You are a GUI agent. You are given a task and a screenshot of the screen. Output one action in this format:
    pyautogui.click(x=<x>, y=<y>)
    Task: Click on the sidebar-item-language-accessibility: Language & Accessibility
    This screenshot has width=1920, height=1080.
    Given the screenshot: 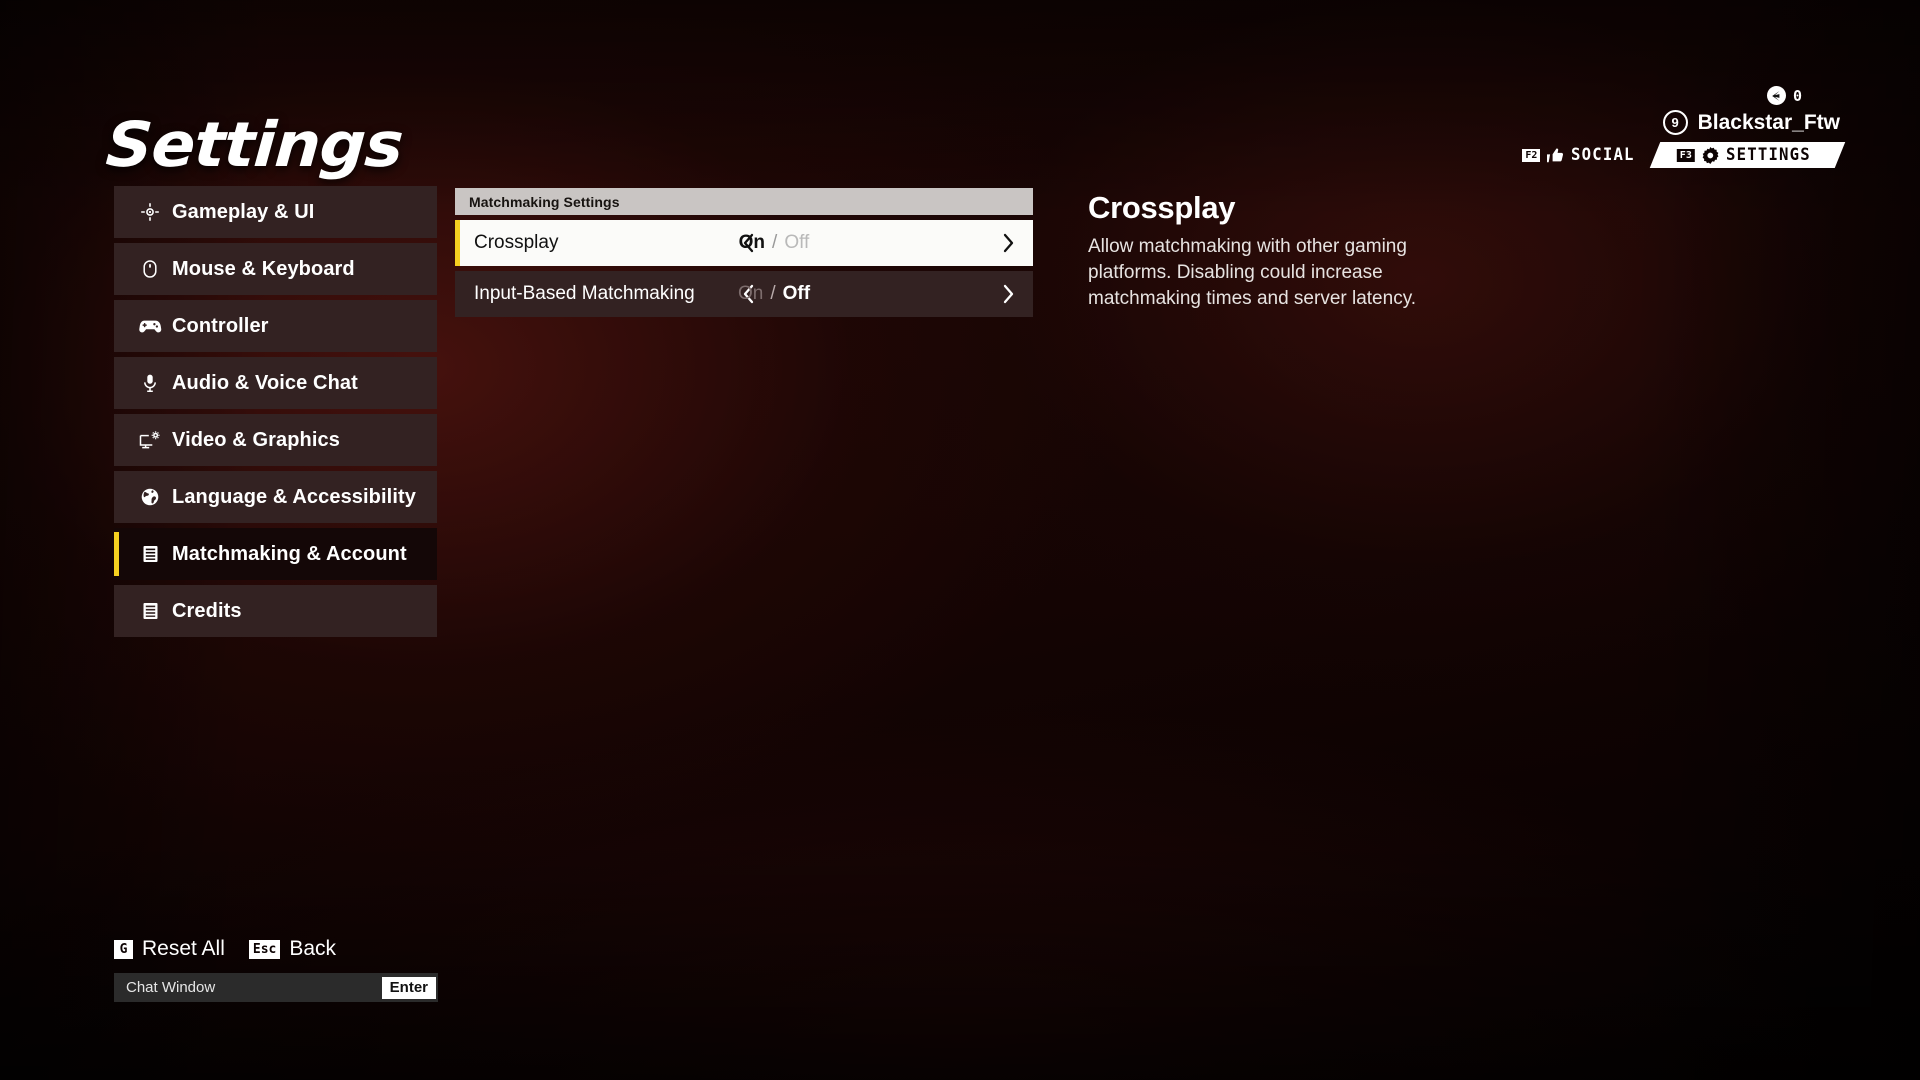 What is the action you would take?
    pyautogui.click(x=275, y=497)
    